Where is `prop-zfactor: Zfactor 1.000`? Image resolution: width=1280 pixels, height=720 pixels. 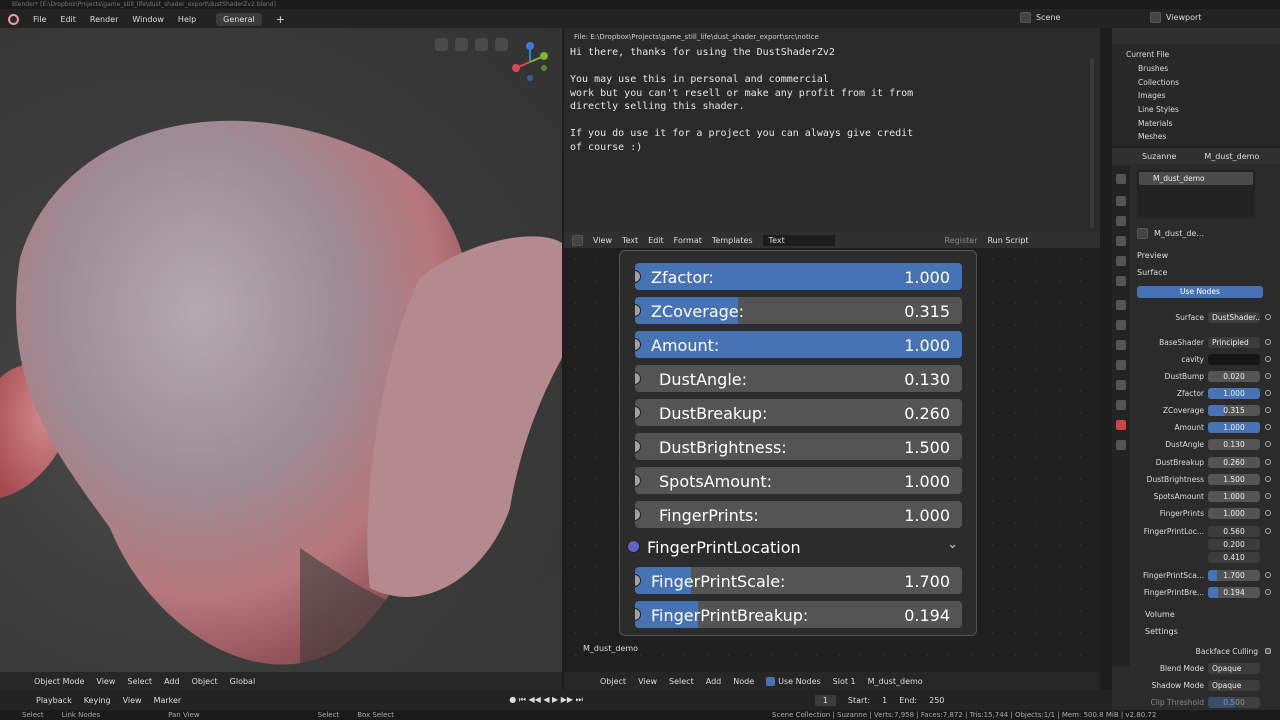
prop-zfactor: Zfactor 1.000 is located at coordinates (1202, 394).